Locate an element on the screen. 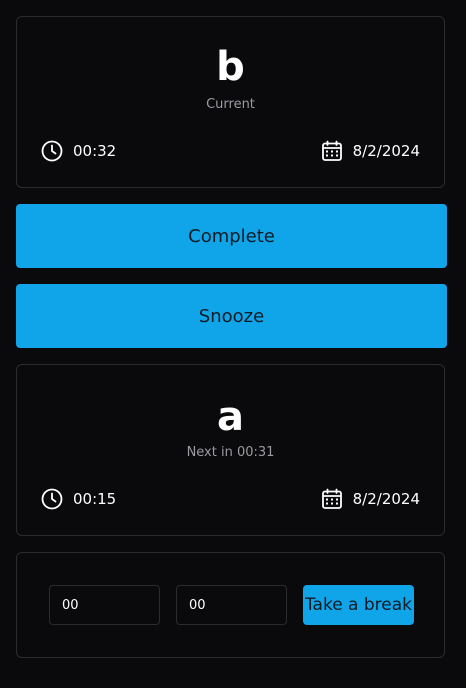 Image resolution: width=466 pixels, height=688 pixels. next-task-date: 8/2/2024 is located at coordinates (370, 499).